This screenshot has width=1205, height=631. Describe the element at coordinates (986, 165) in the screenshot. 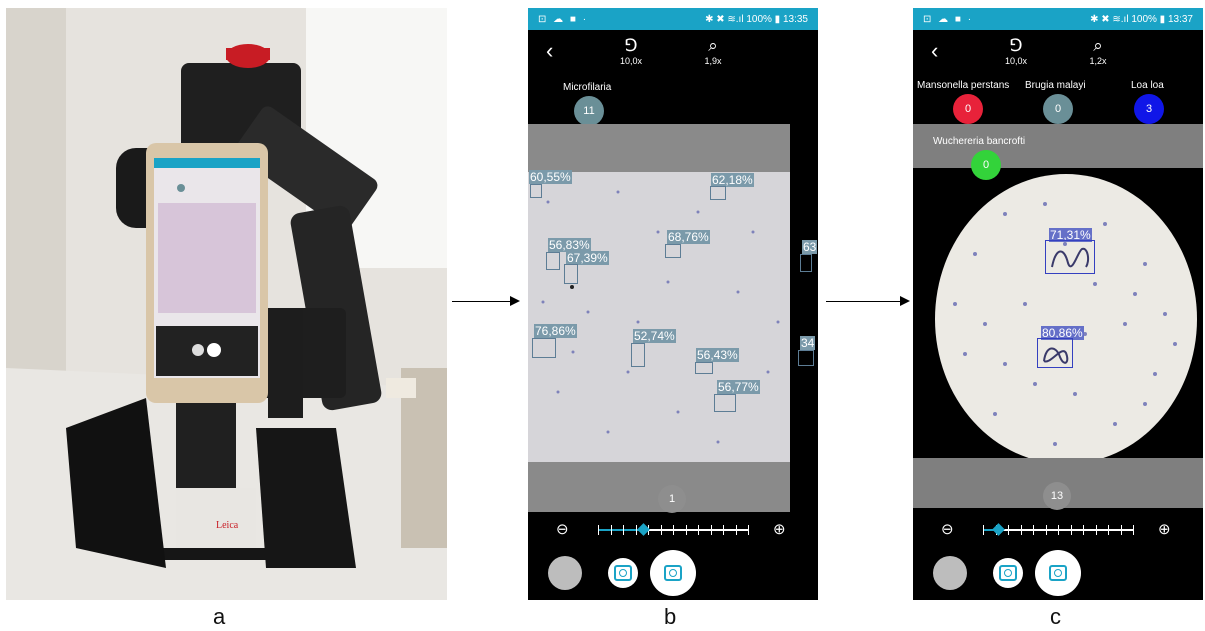

I see `counter-badge-wuchereria: 0` at that location.